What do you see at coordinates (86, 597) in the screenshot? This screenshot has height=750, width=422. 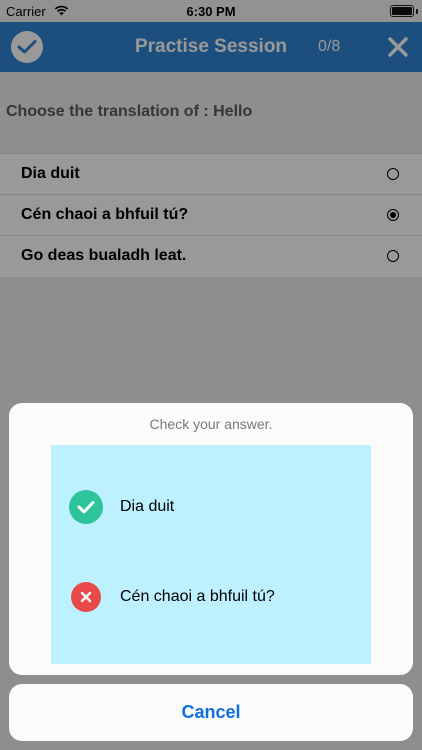 I see `wrong-x-icon` at bounding box center [86, 597].